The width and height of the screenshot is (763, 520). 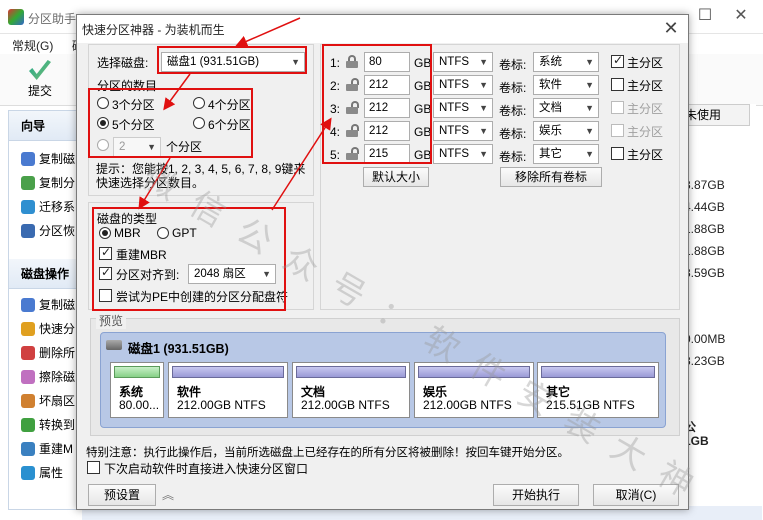 I want to click on lightning-icon, so click(x=28, y=329).